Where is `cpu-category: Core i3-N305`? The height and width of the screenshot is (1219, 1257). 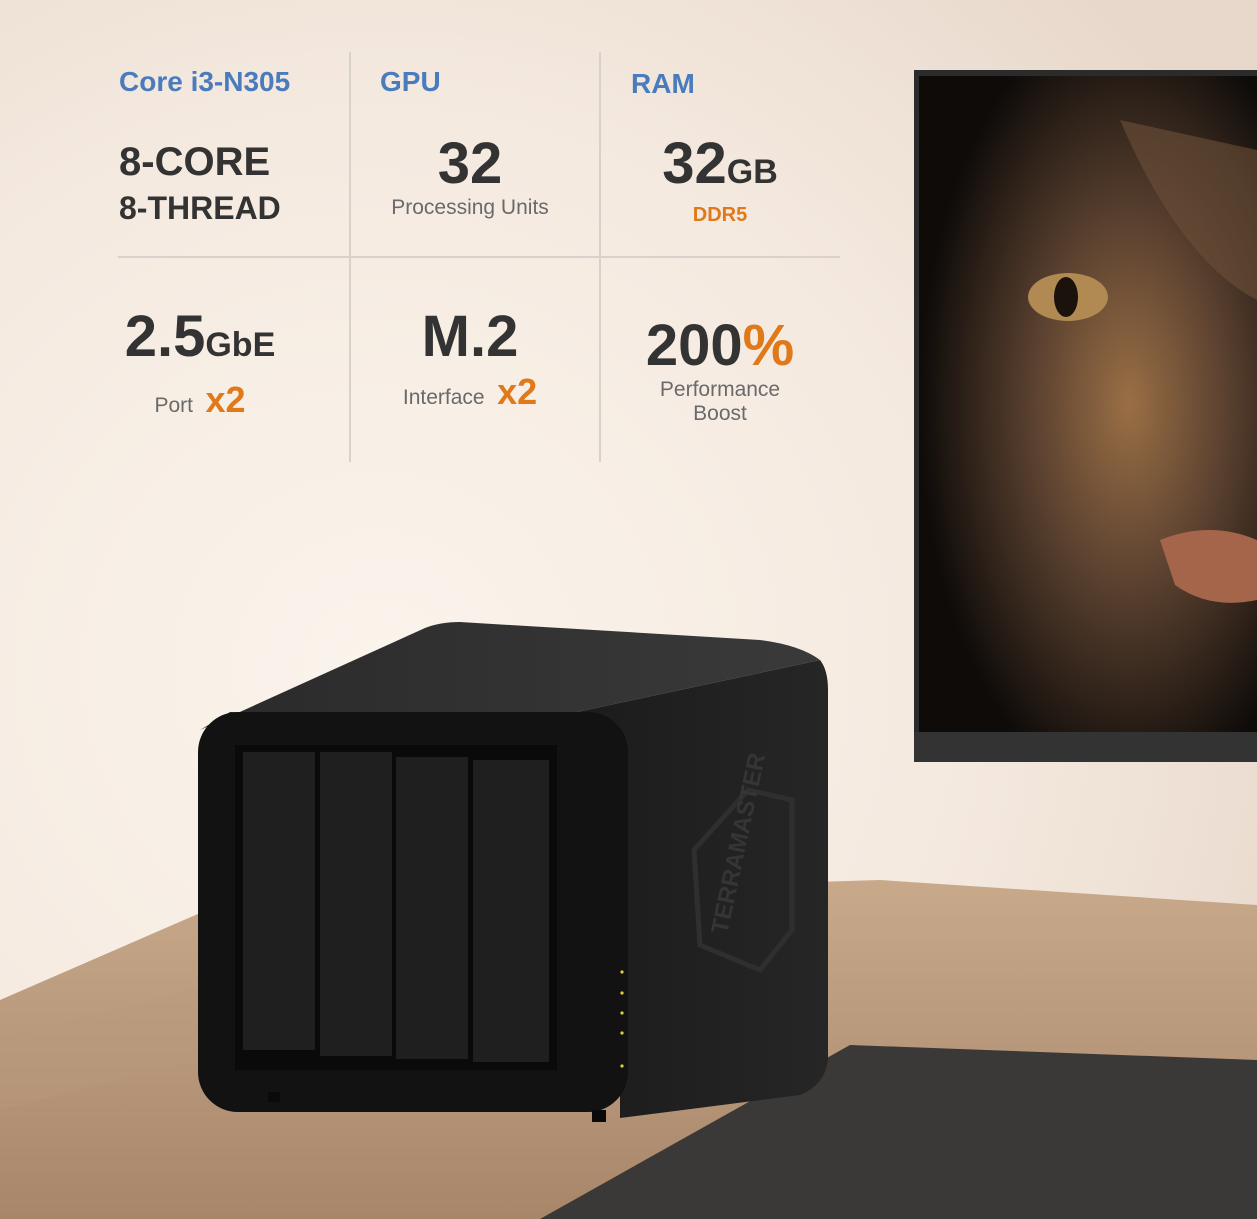 cpu-category: Core i3-N305 is located at coordinates (205, 81).